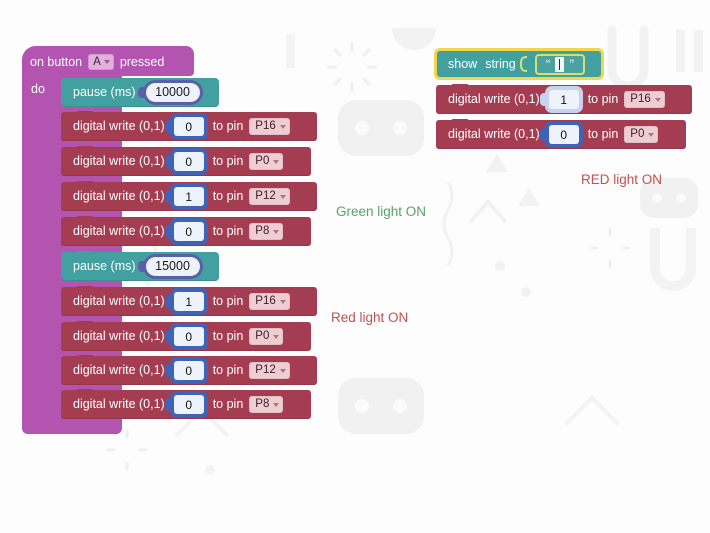 The width and height of the screenshot is (710, 533). Describe the element at coordinates (56, 62) in the screenshot. I see `on-button-prefix-label: on button` at that location.